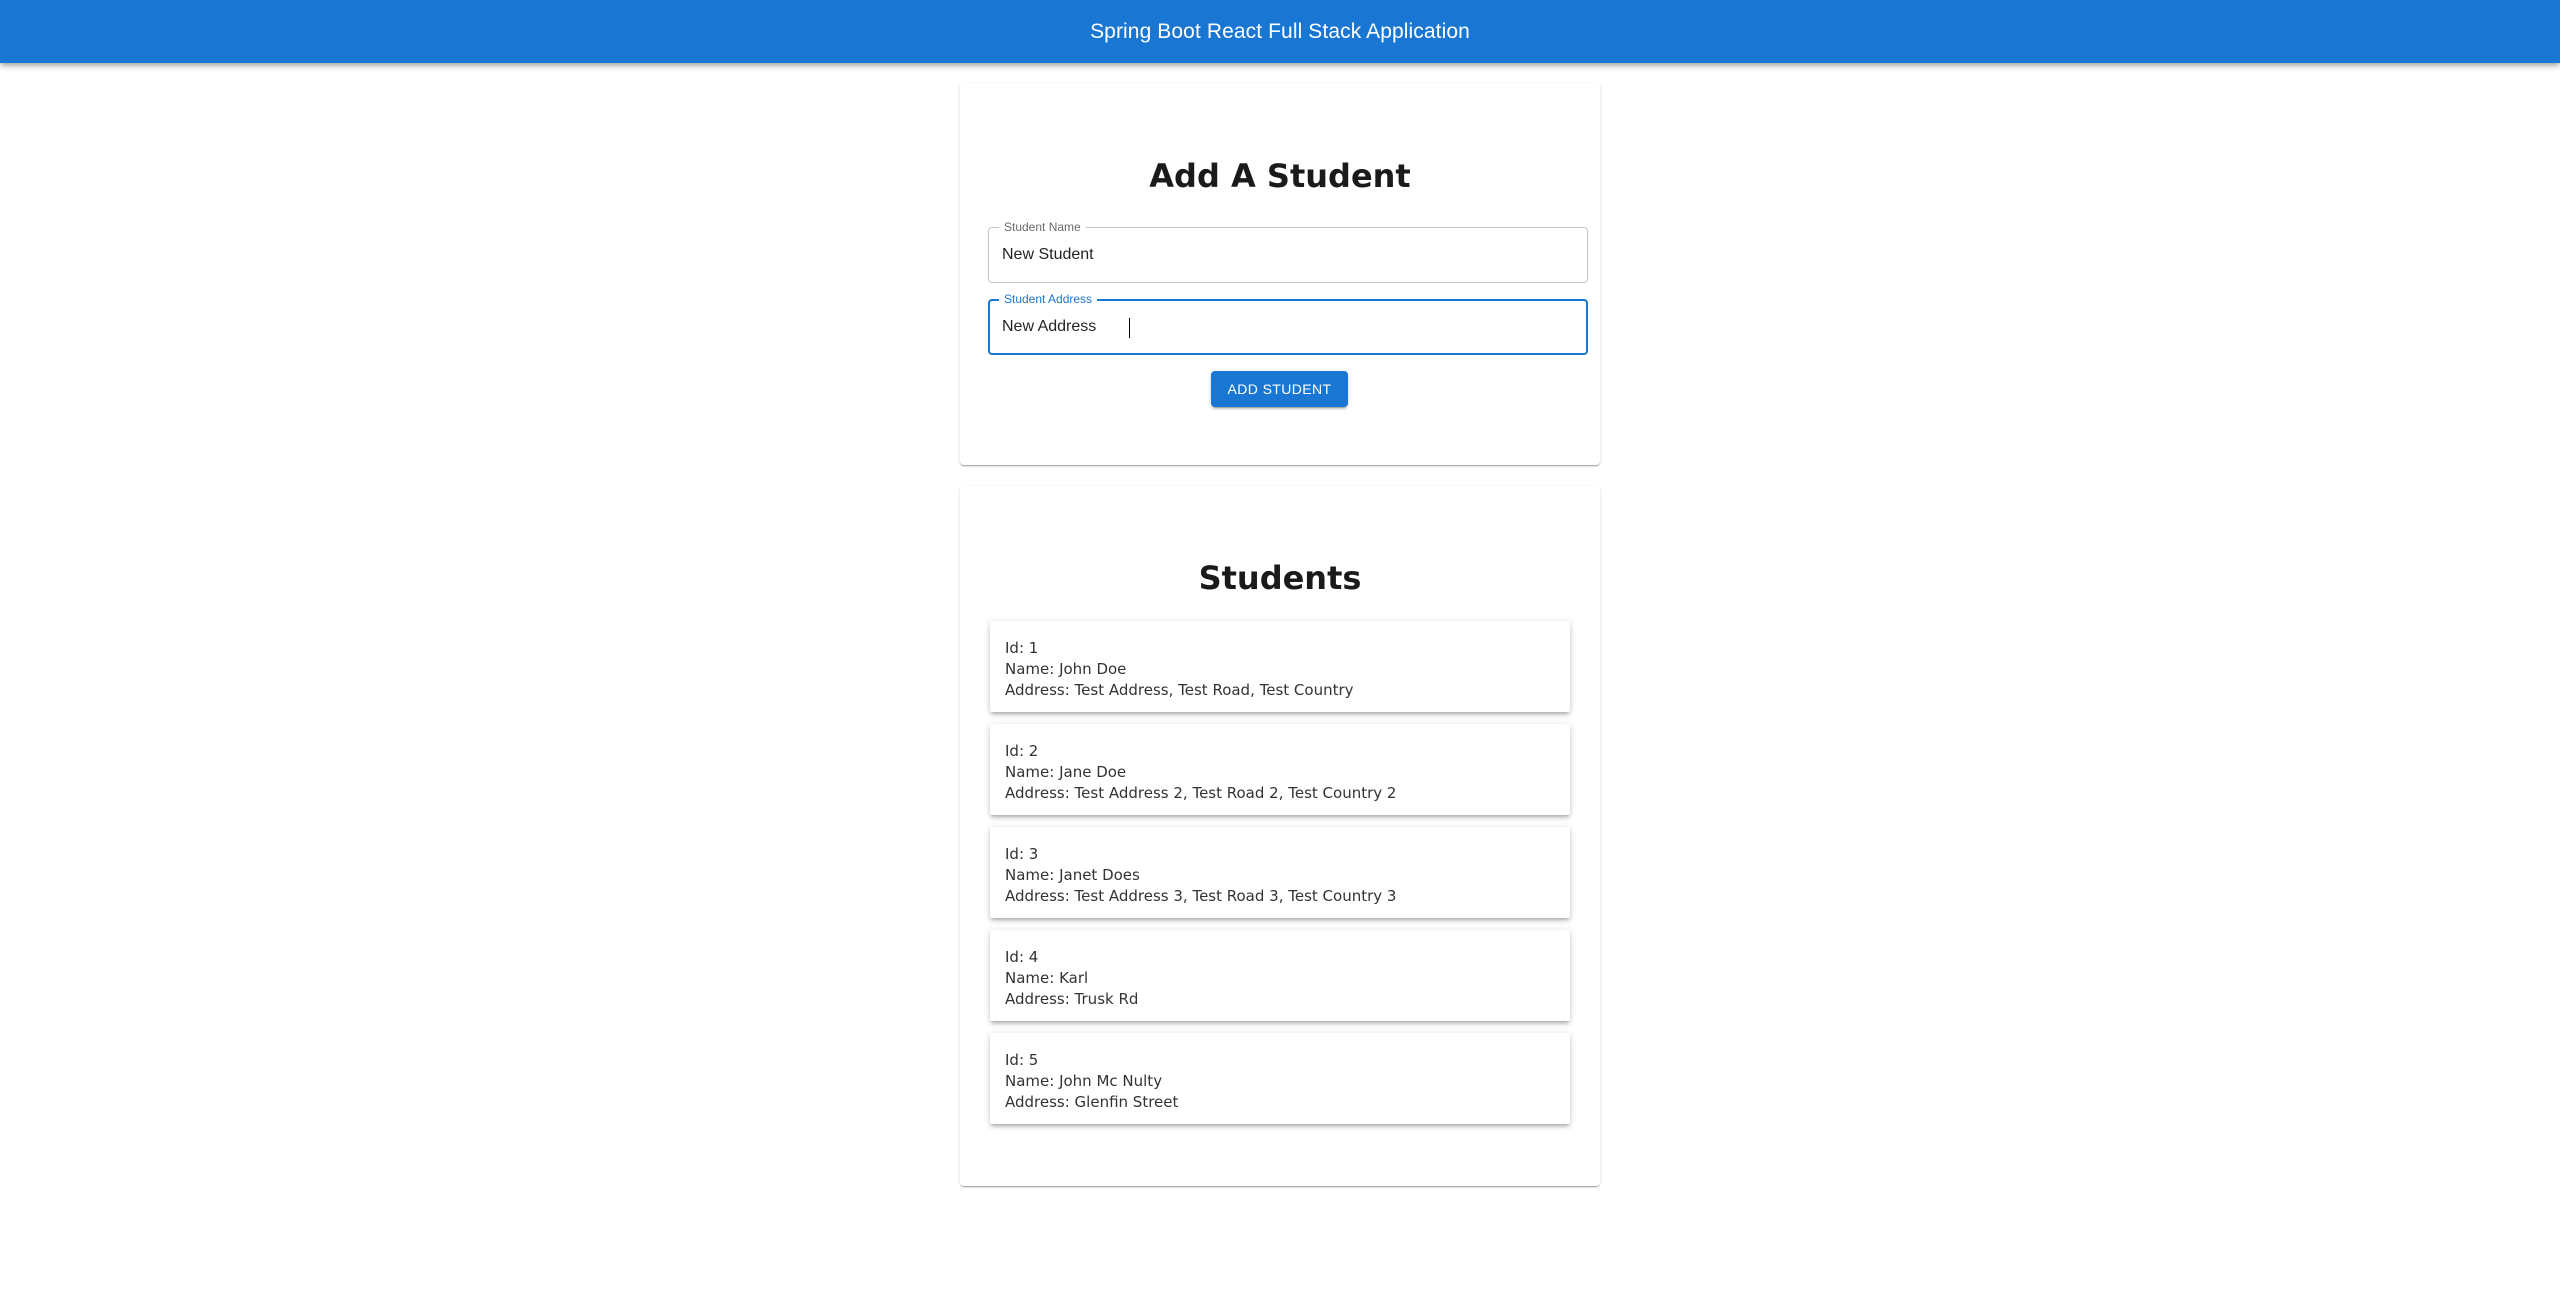 The height and width of the screenshot is (1289, 2560). Describe the element at coordinates (1022, 854) in the screenshot. I see `student-id: Id: 3` at that location.